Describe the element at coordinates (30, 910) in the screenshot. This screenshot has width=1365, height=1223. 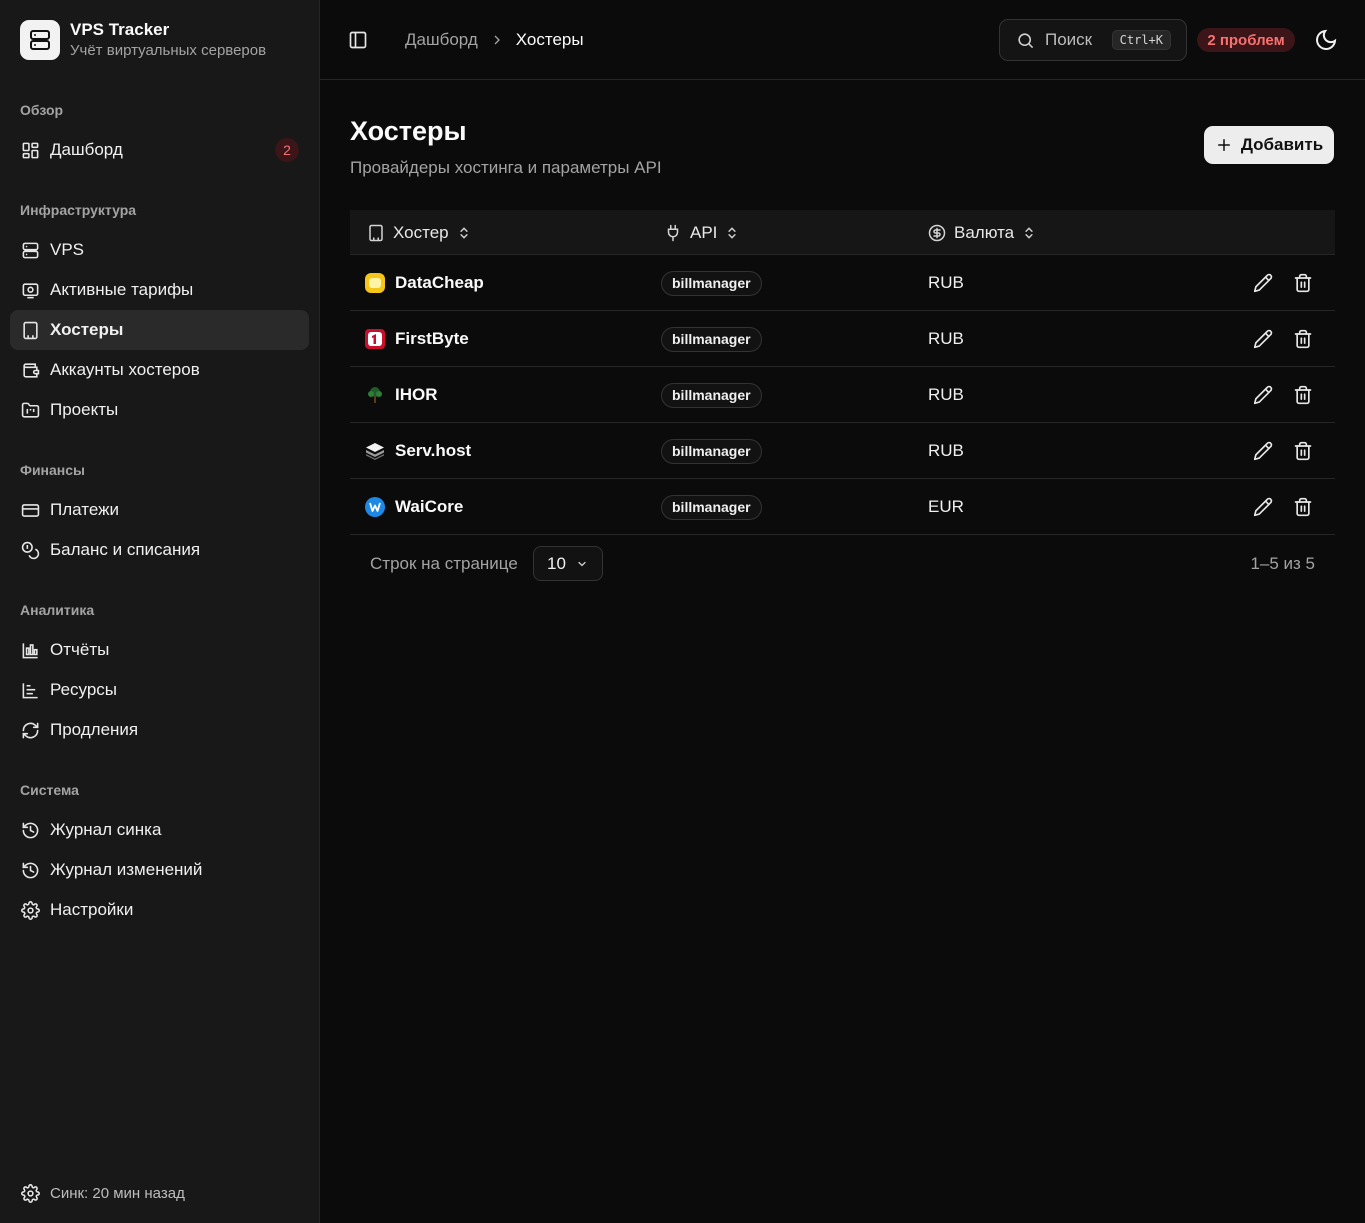
I see `gear-icon` at that location.